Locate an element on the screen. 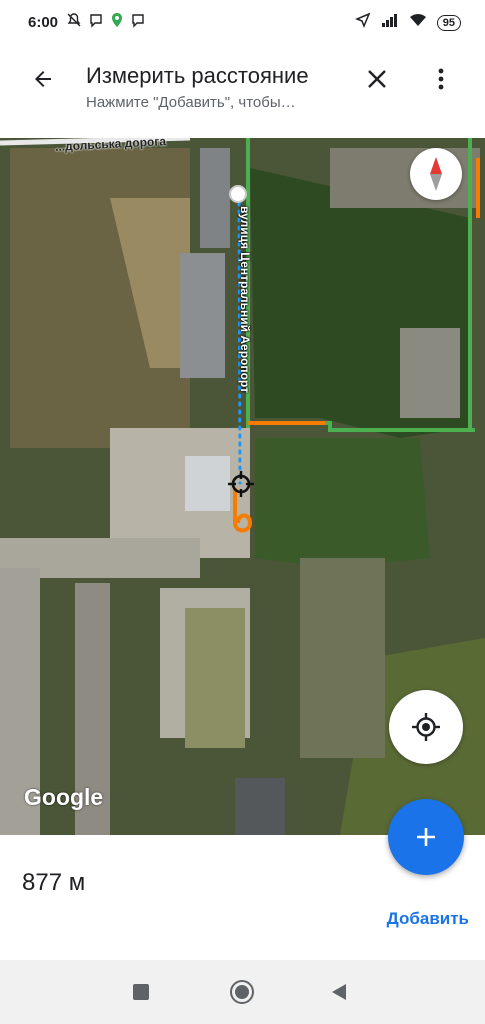 This screenshot has height=1024, width=485. google-attribution: Google is located at coordinates (64, 797).